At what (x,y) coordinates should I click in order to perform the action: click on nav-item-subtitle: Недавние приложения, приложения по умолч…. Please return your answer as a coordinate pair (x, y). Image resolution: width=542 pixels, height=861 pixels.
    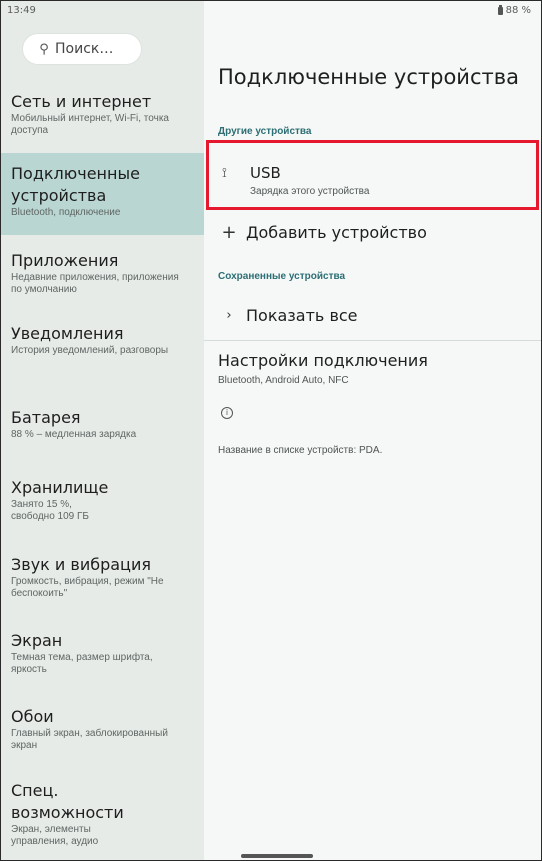
    Looking at the image, I should click on (95, 283).